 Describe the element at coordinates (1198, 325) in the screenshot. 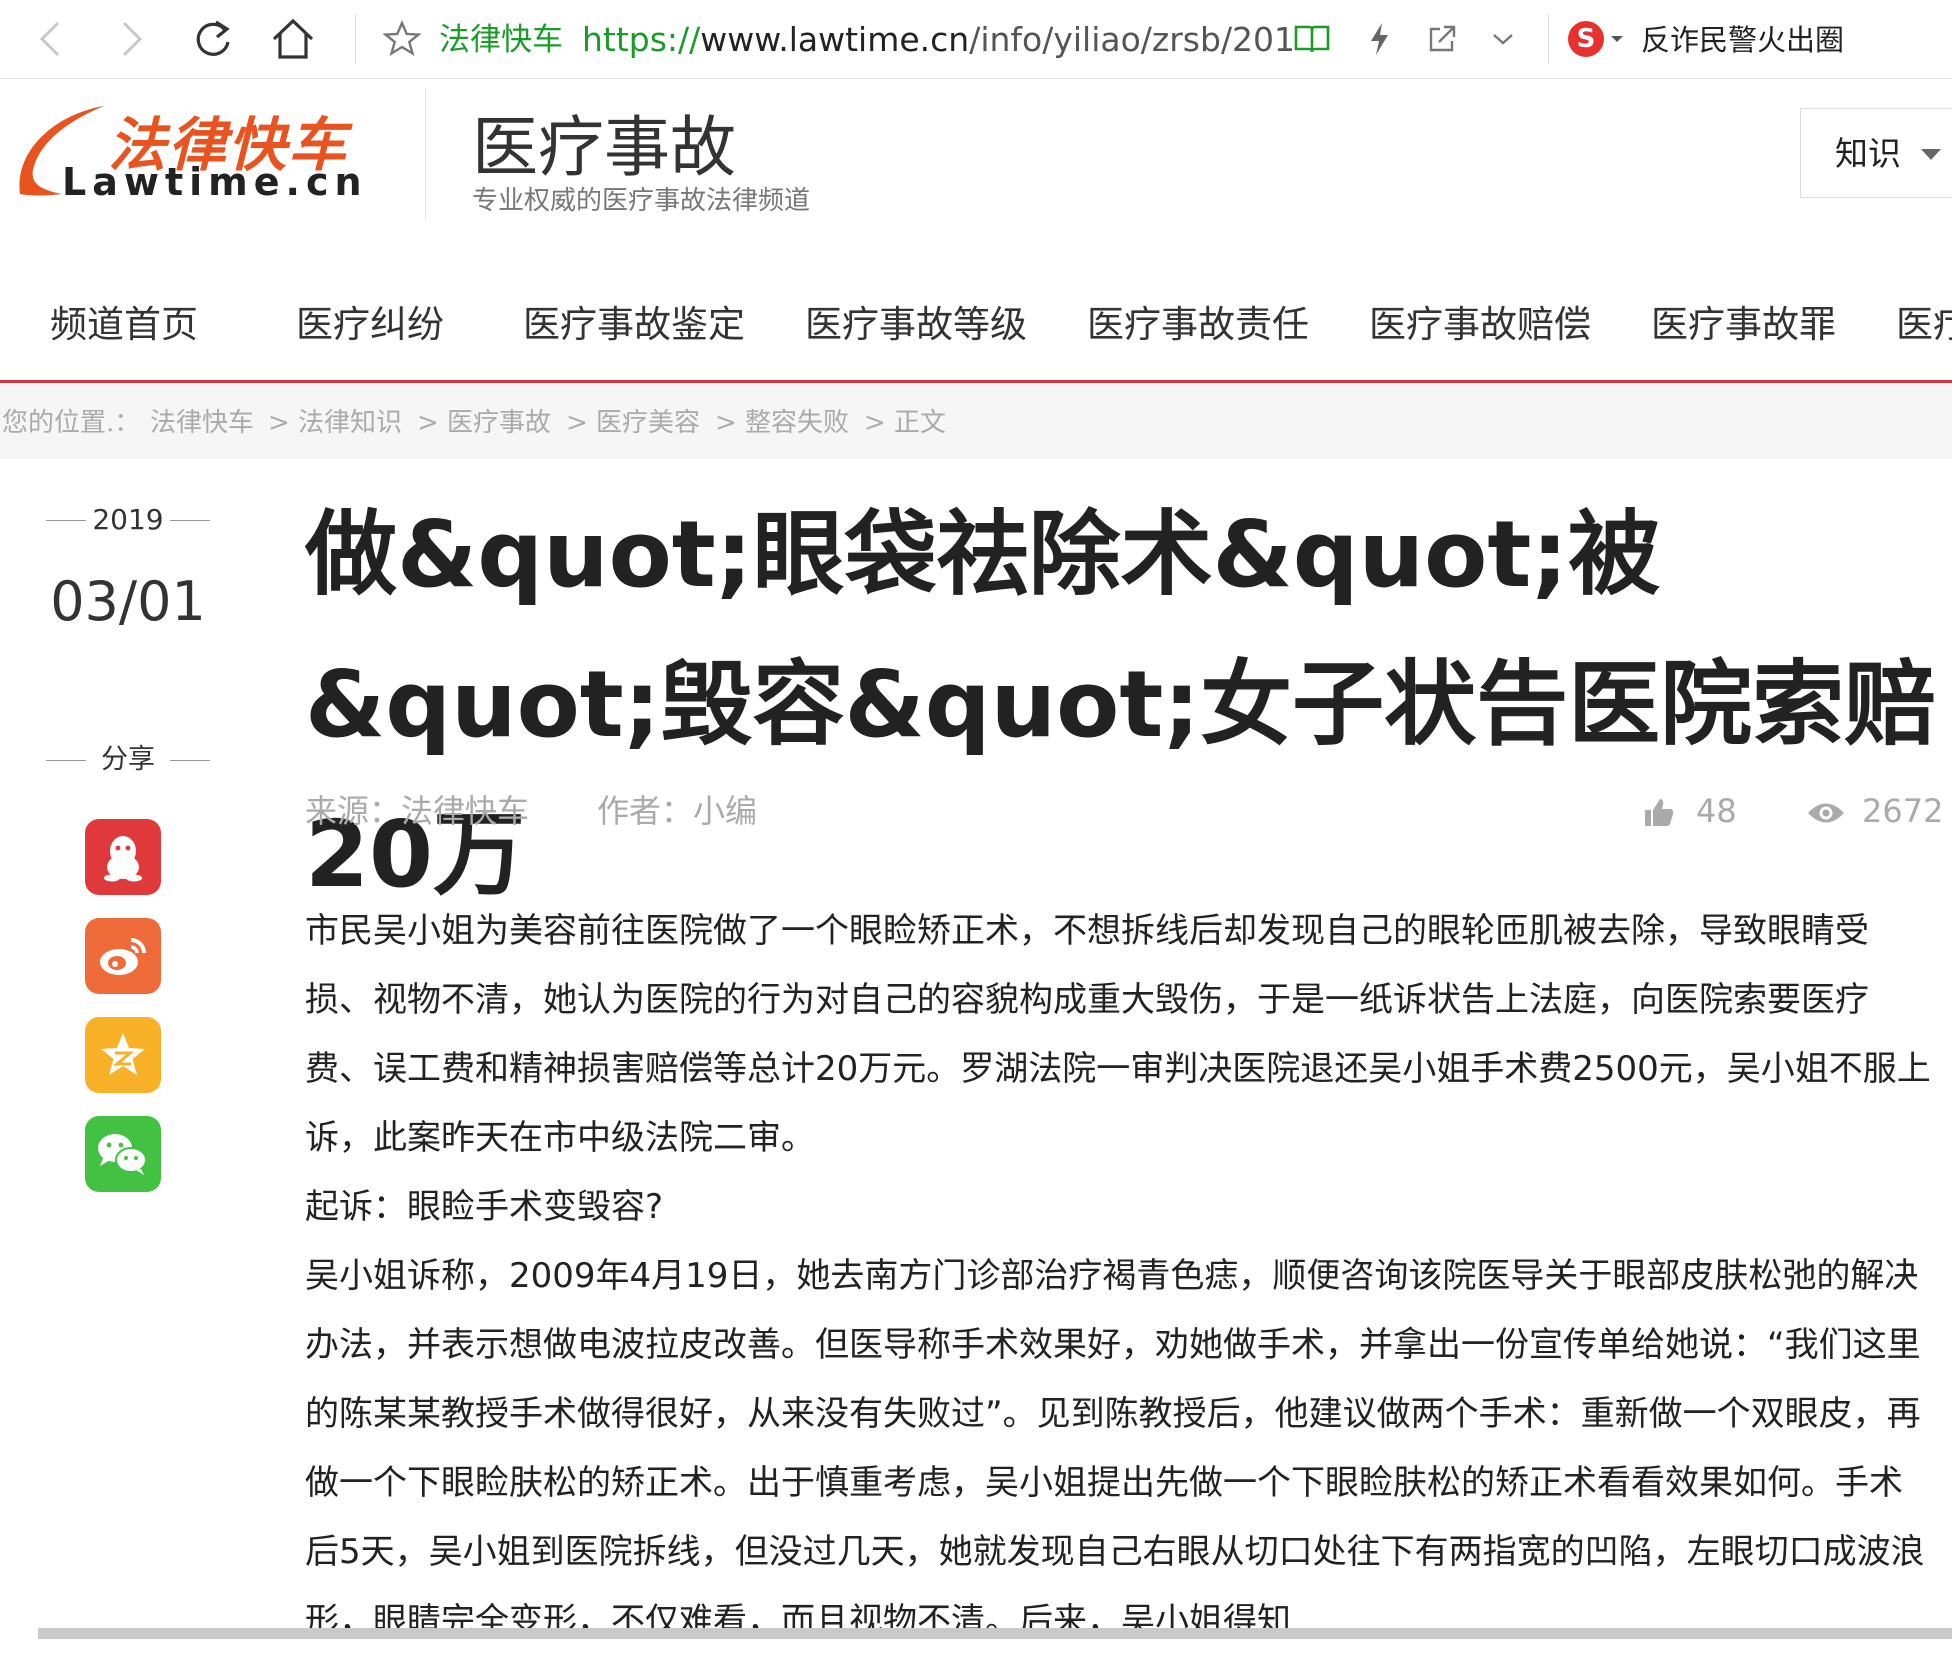

I see `nav-item-liability: 医疗事故责任` at that location.